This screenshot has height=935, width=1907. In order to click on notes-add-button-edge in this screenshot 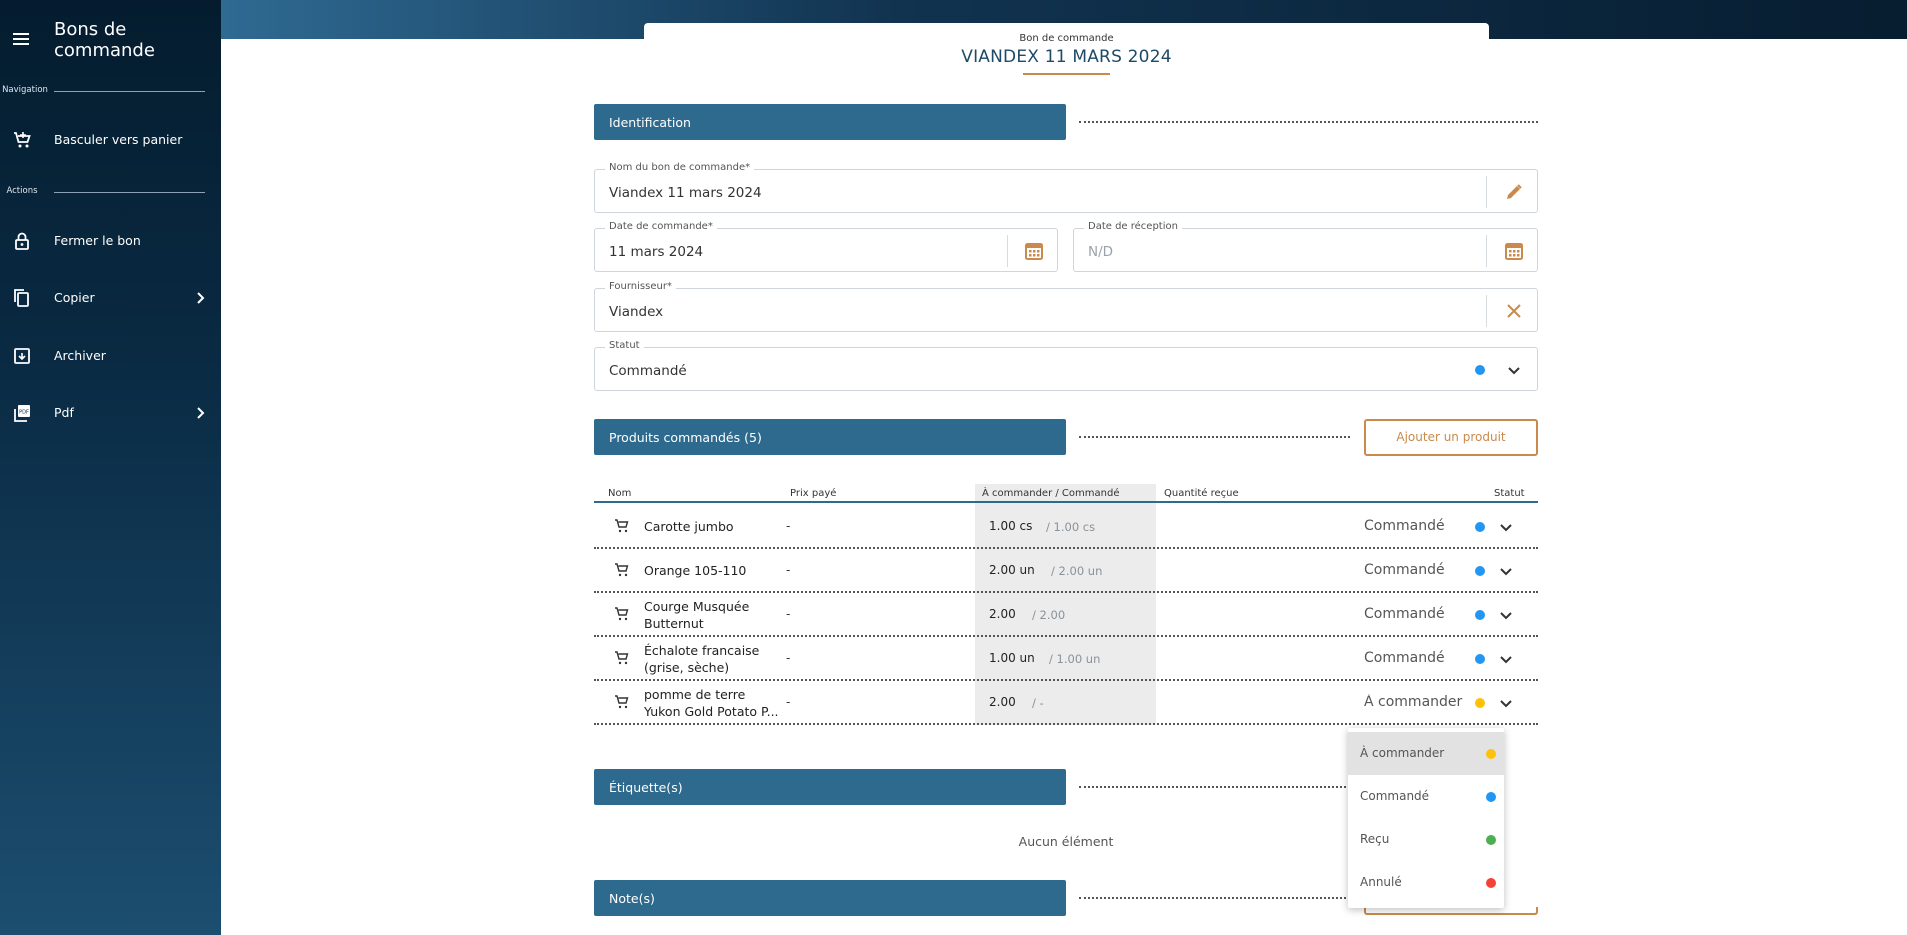, I will do `click(1451, 911)`.